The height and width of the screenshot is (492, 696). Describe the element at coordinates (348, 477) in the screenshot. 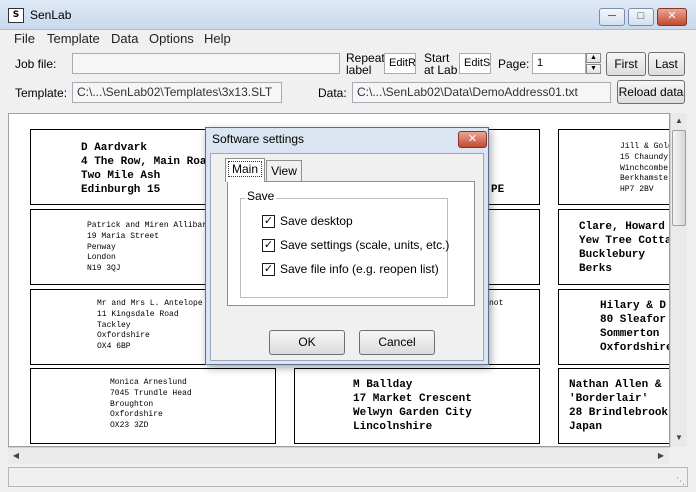

I see `status-bar` at that location.